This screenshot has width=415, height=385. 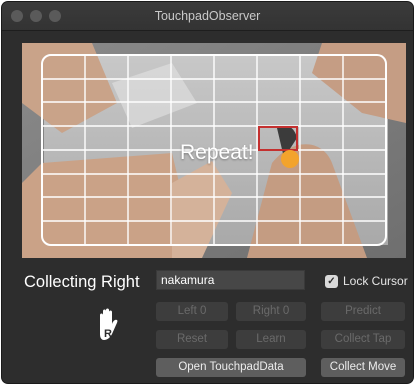 I want to click on target-cell-highlight, so click(x=278, y=138).